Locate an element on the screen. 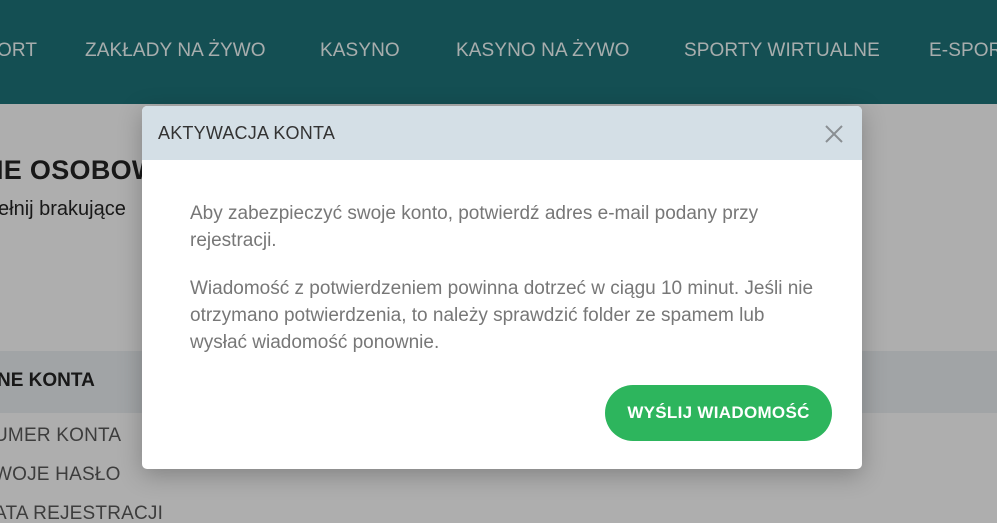 This screenshot has height=523, width=997. send-message-button: WYŚLIJ WIADOMOŚĆ is located at coordinates (718, 413).